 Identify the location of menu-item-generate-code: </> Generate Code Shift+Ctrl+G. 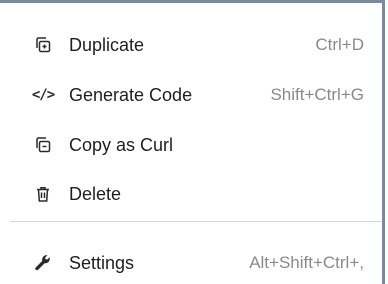
(191, 95).